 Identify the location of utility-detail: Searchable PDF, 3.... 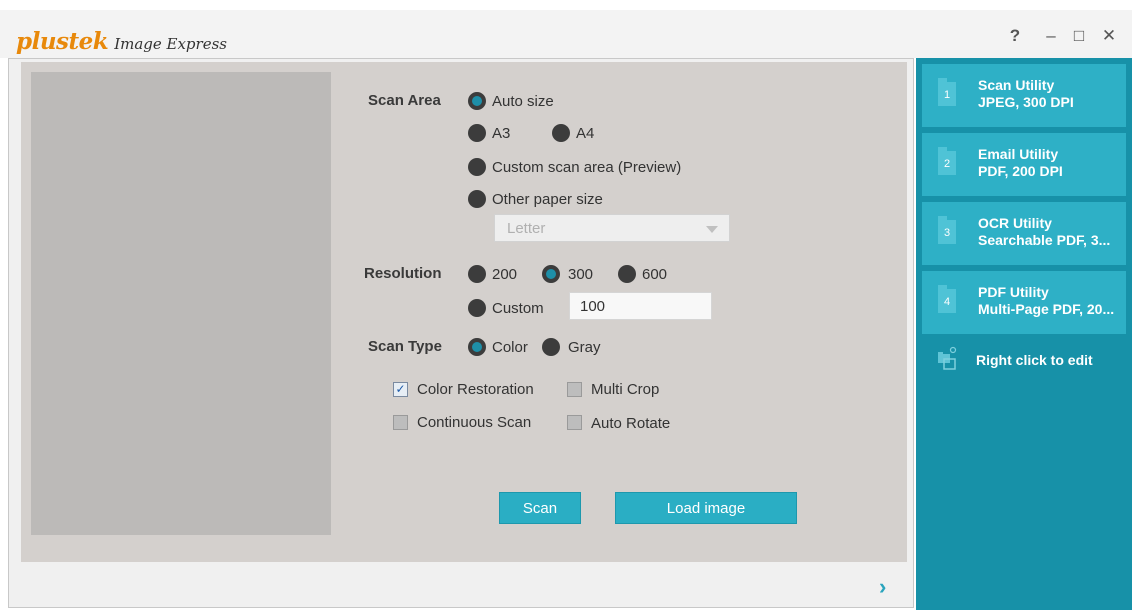
(1044, 240).